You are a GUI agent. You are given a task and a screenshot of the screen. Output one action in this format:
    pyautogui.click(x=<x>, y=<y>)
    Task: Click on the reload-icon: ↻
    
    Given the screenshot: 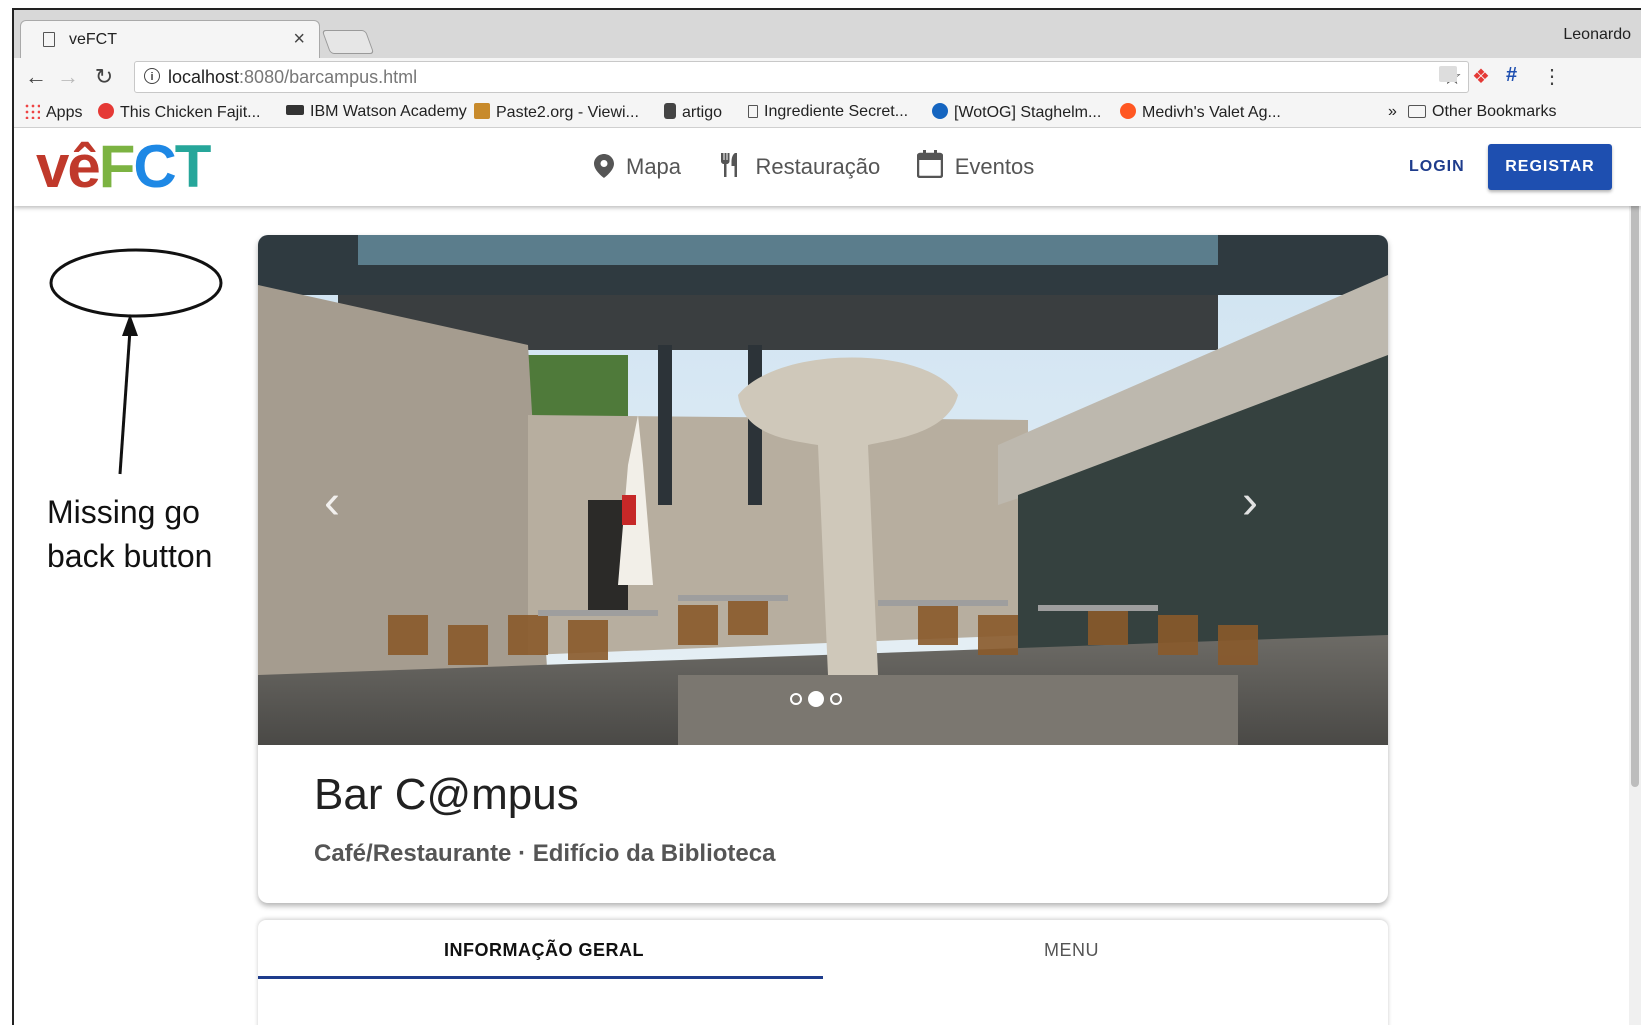 What is the action you would take?
    pyautogui.click(x=104, y=77)
    